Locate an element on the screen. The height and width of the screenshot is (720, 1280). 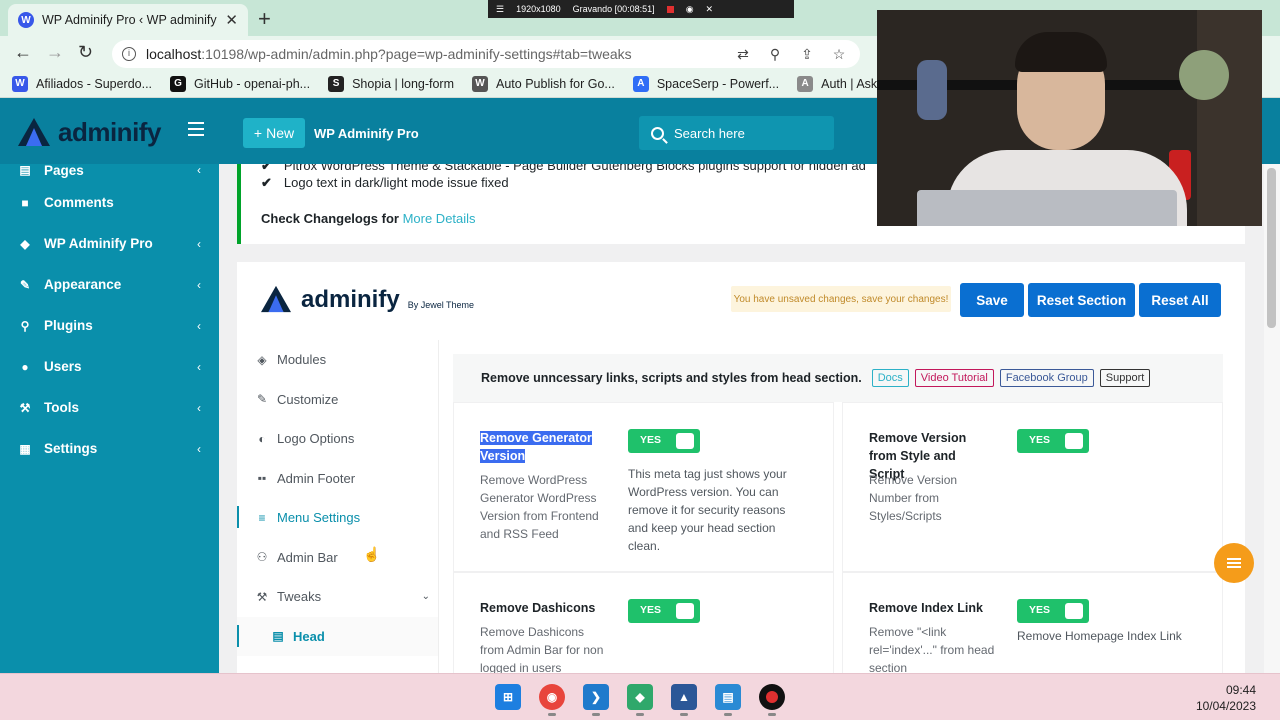
notepad-icon: ▤ is located at coordinates (728, 700).